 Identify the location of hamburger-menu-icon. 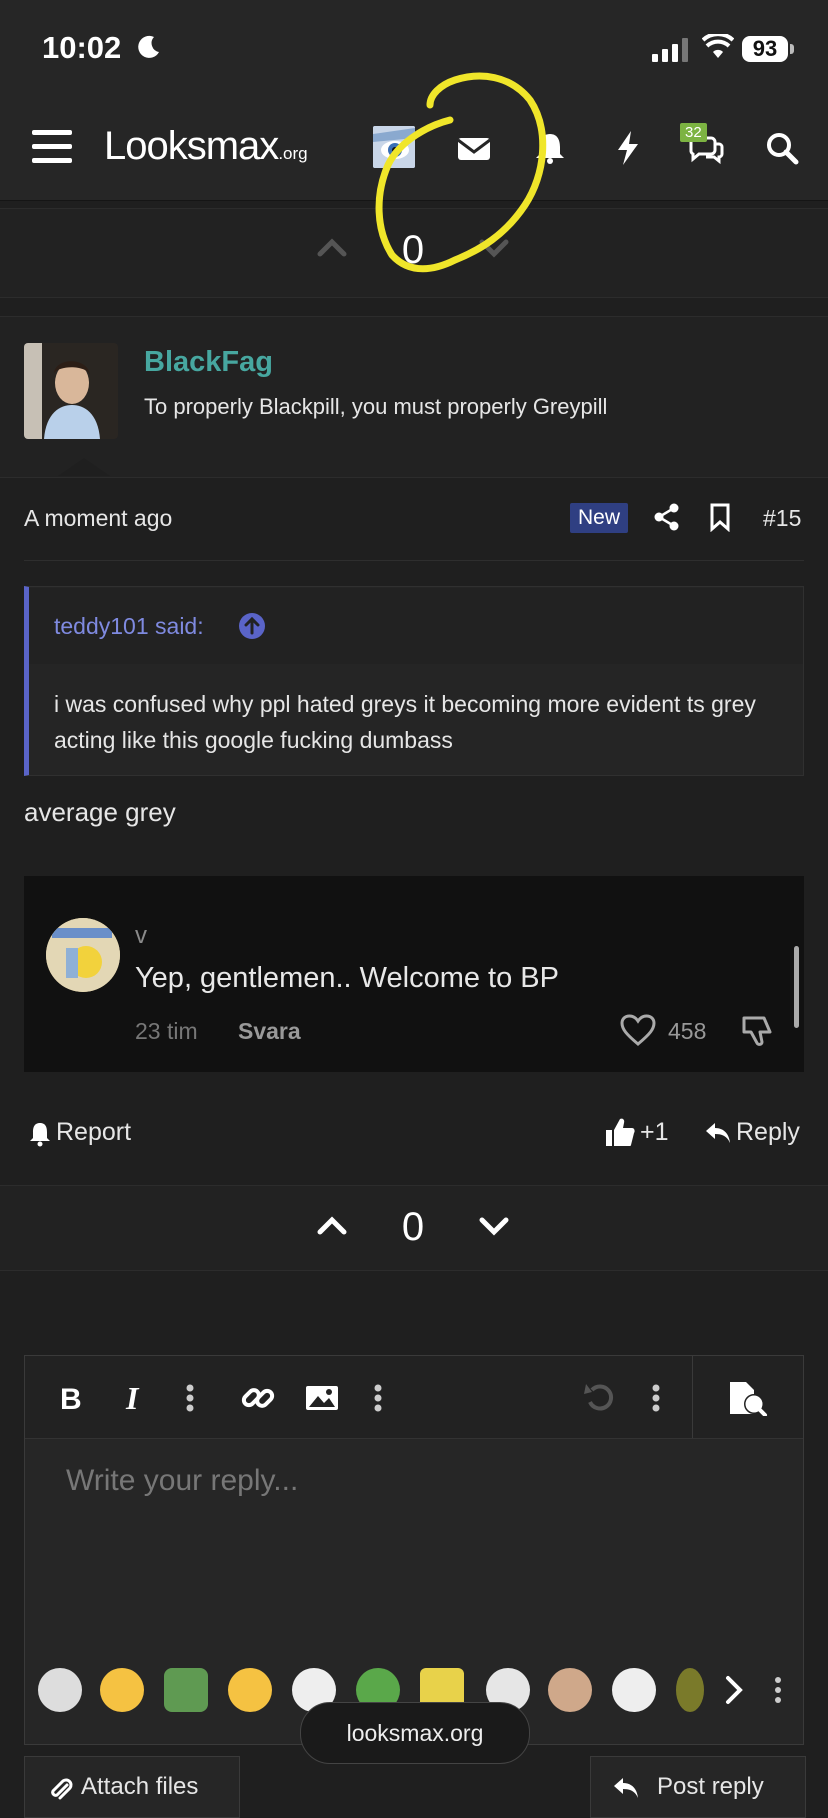
(52, 148).